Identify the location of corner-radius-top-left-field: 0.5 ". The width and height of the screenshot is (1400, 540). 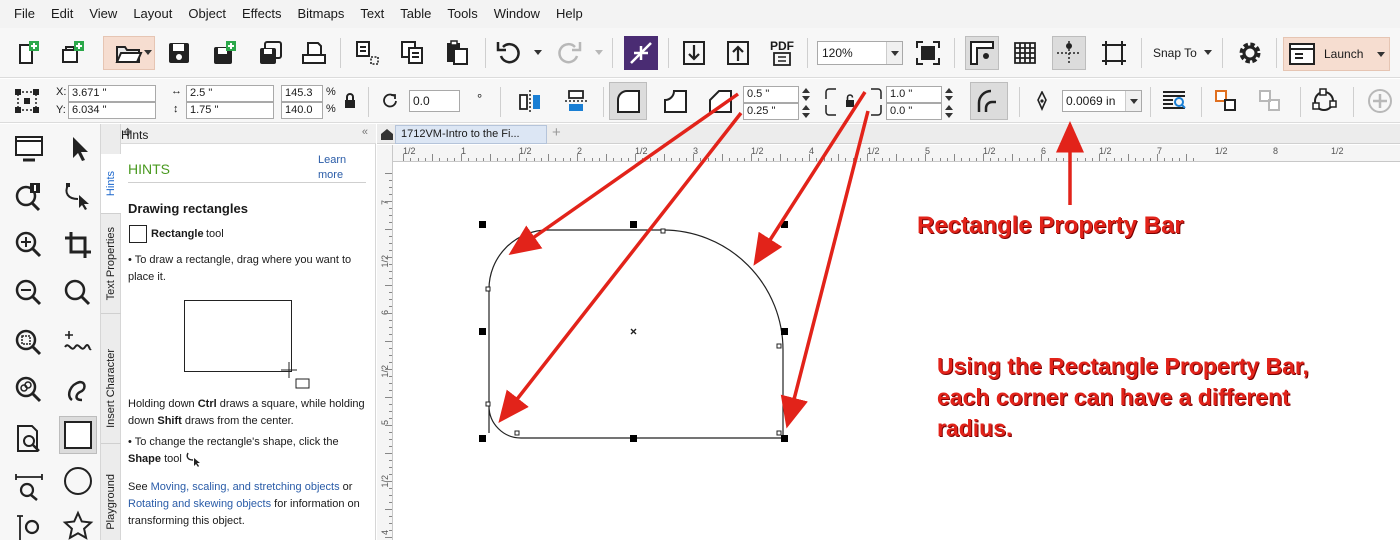
(771, 94).